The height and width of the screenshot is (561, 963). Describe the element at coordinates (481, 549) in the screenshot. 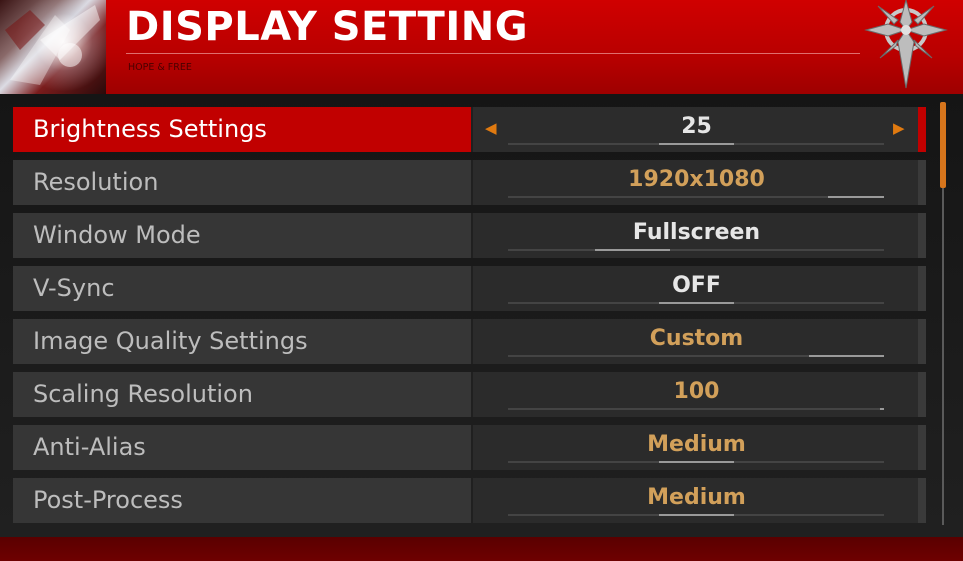

I see `footer-bar` at that location.